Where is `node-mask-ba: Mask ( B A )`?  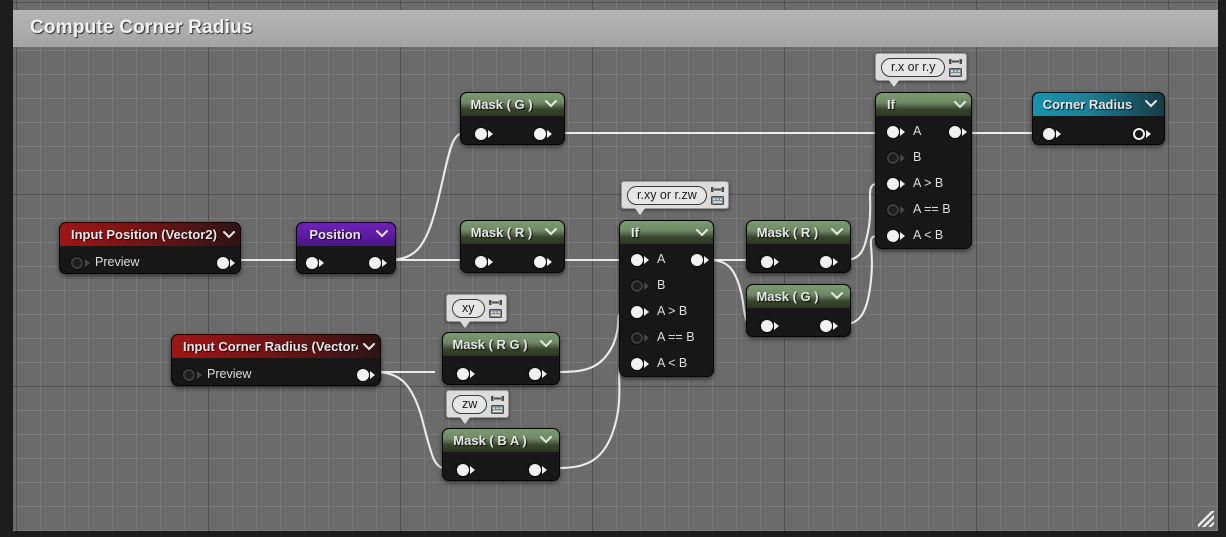 node-mask-ba: Mask ( B A ) is located at coordinates (501, 454).